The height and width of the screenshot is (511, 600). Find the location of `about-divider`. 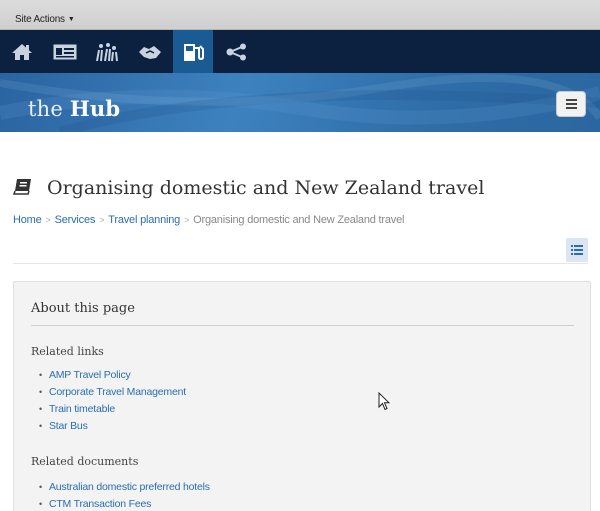

about-divider is located at coordinates (302, 325).